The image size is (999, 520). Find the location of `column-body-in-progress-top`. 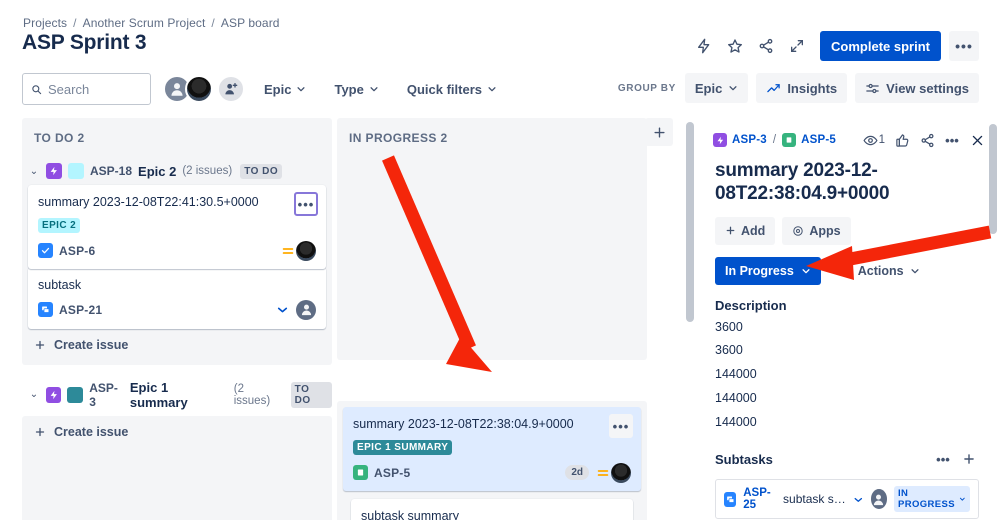

column-body-in-progress-top is located at coordinates (492, 258).